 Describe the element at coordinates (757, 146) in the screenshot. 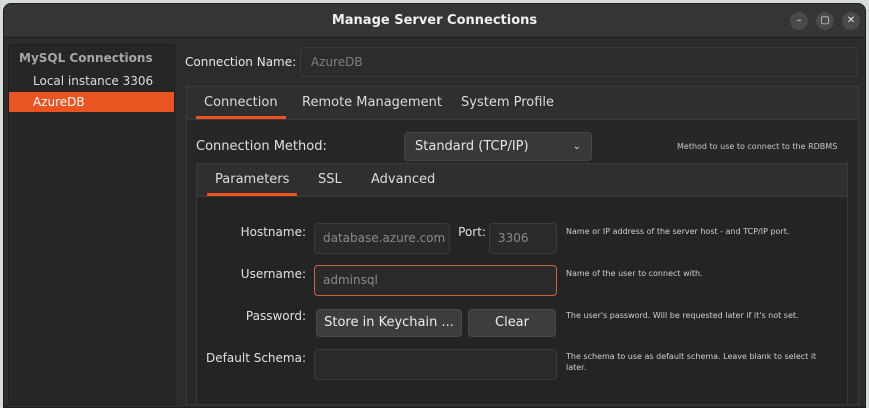

I see `connection-method-help: Method to use to connect to the RDBMS` at that location.